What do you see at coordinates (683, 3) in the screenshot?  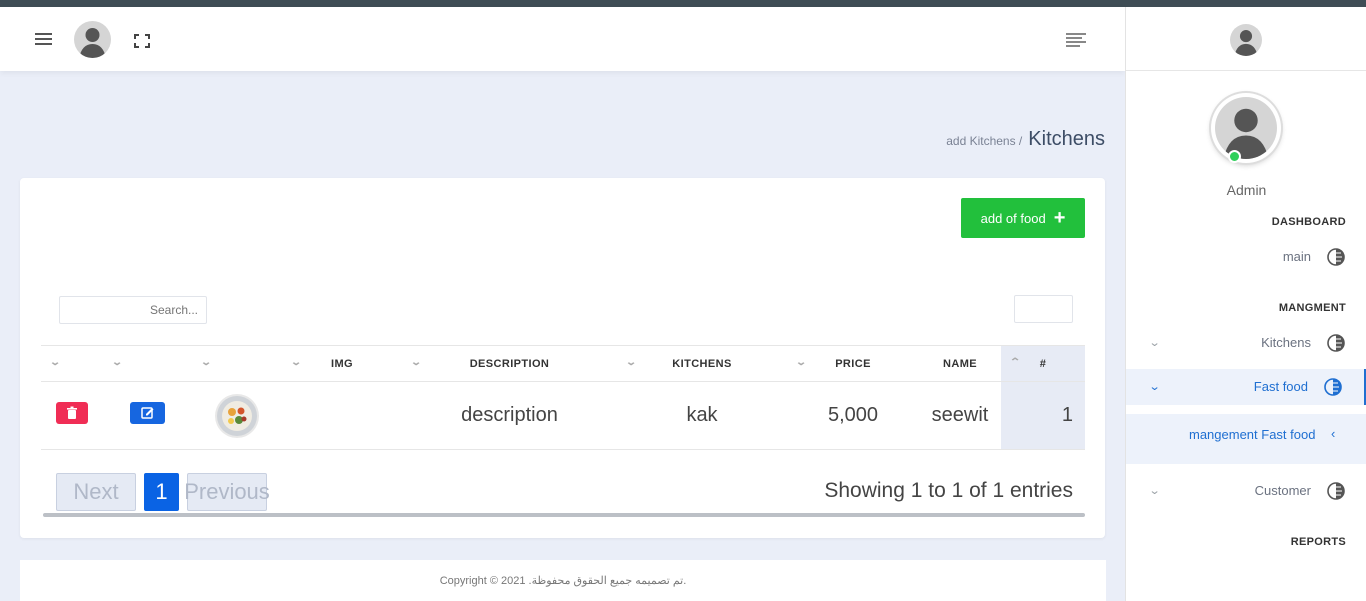 I see `top-strip` at bounding box center [683, 3].